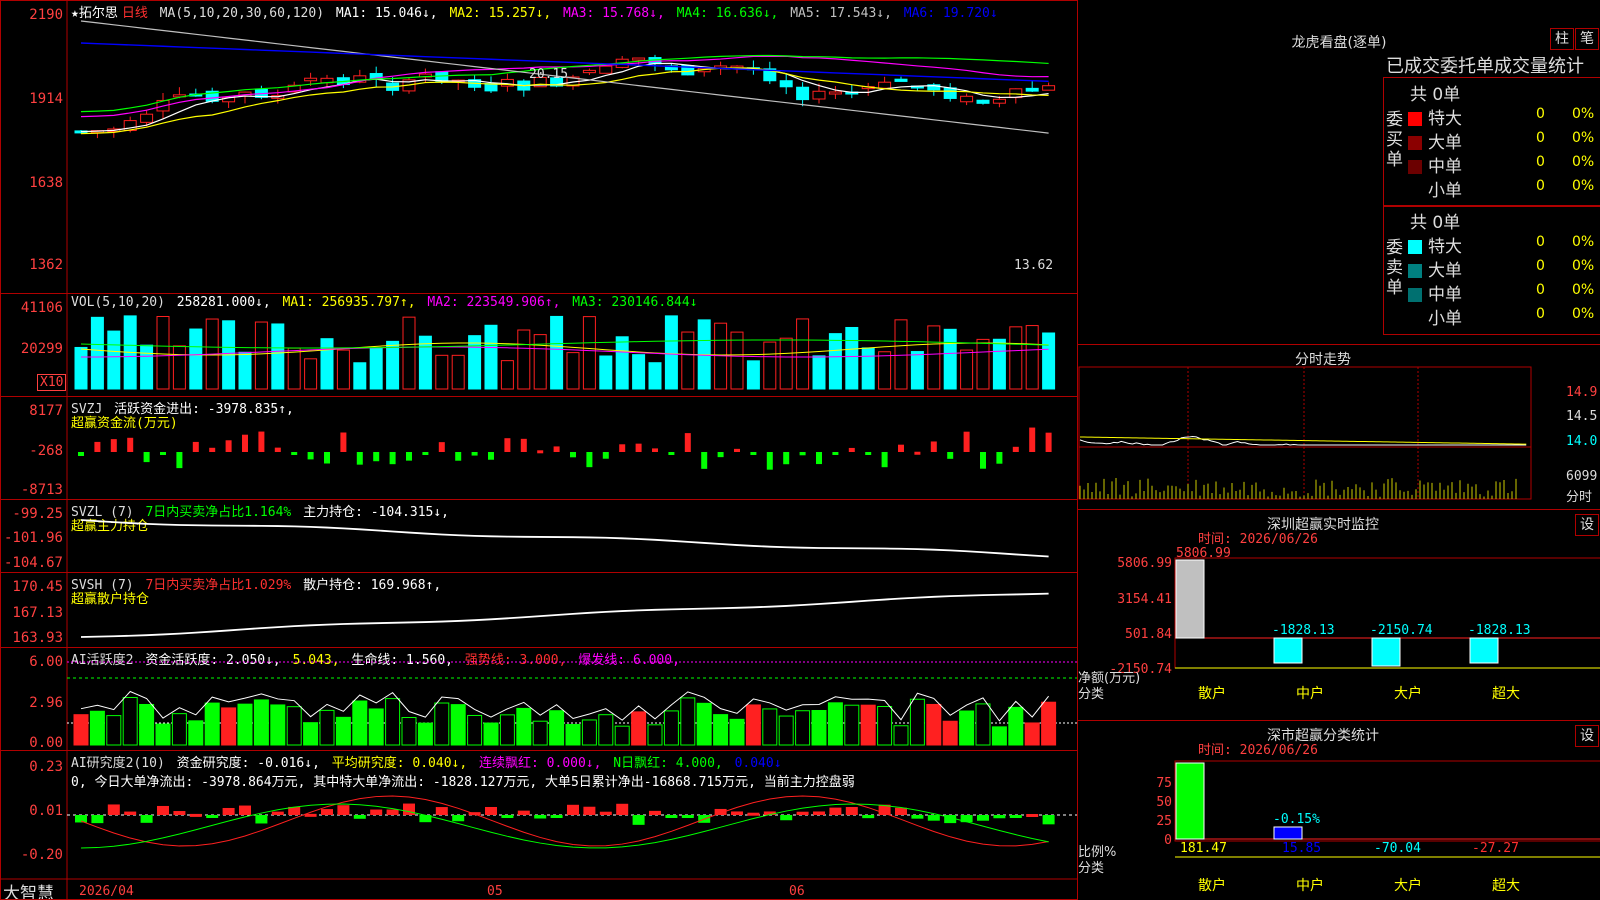  I want to click on research-chart, so click(539, 825).